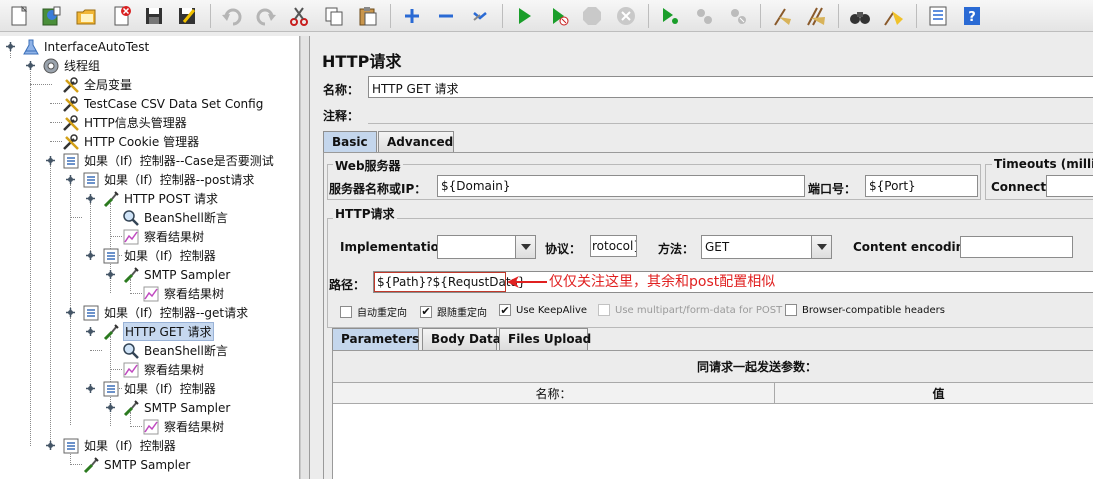 The height and width of the screenshot is (479, 1093). What do you see at coordinates (31, 47) in the screenshot?
I see `test-plan-icon` at bounding box center [31, 47].